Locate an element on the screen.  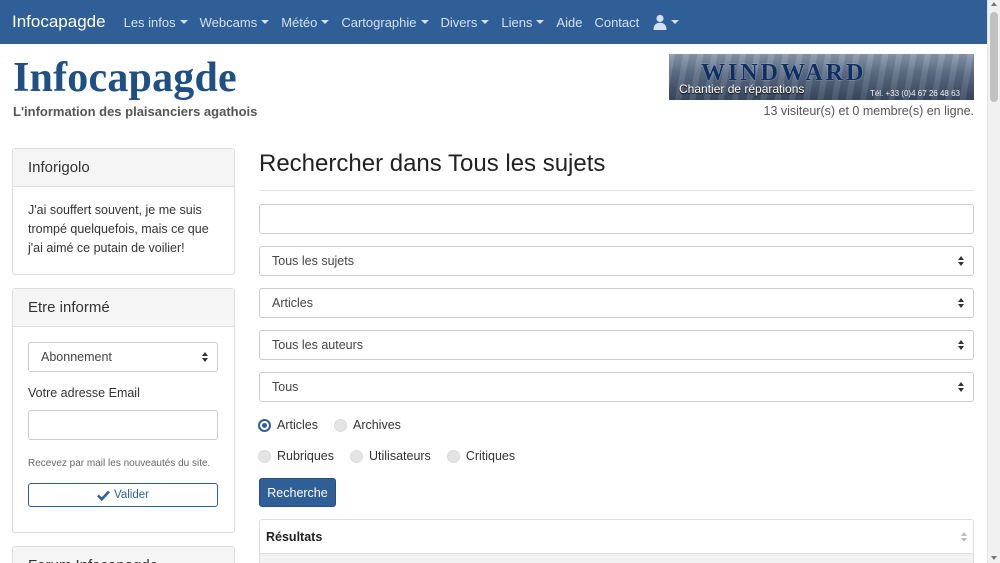
check-icon is located at coordinates (103, 495).